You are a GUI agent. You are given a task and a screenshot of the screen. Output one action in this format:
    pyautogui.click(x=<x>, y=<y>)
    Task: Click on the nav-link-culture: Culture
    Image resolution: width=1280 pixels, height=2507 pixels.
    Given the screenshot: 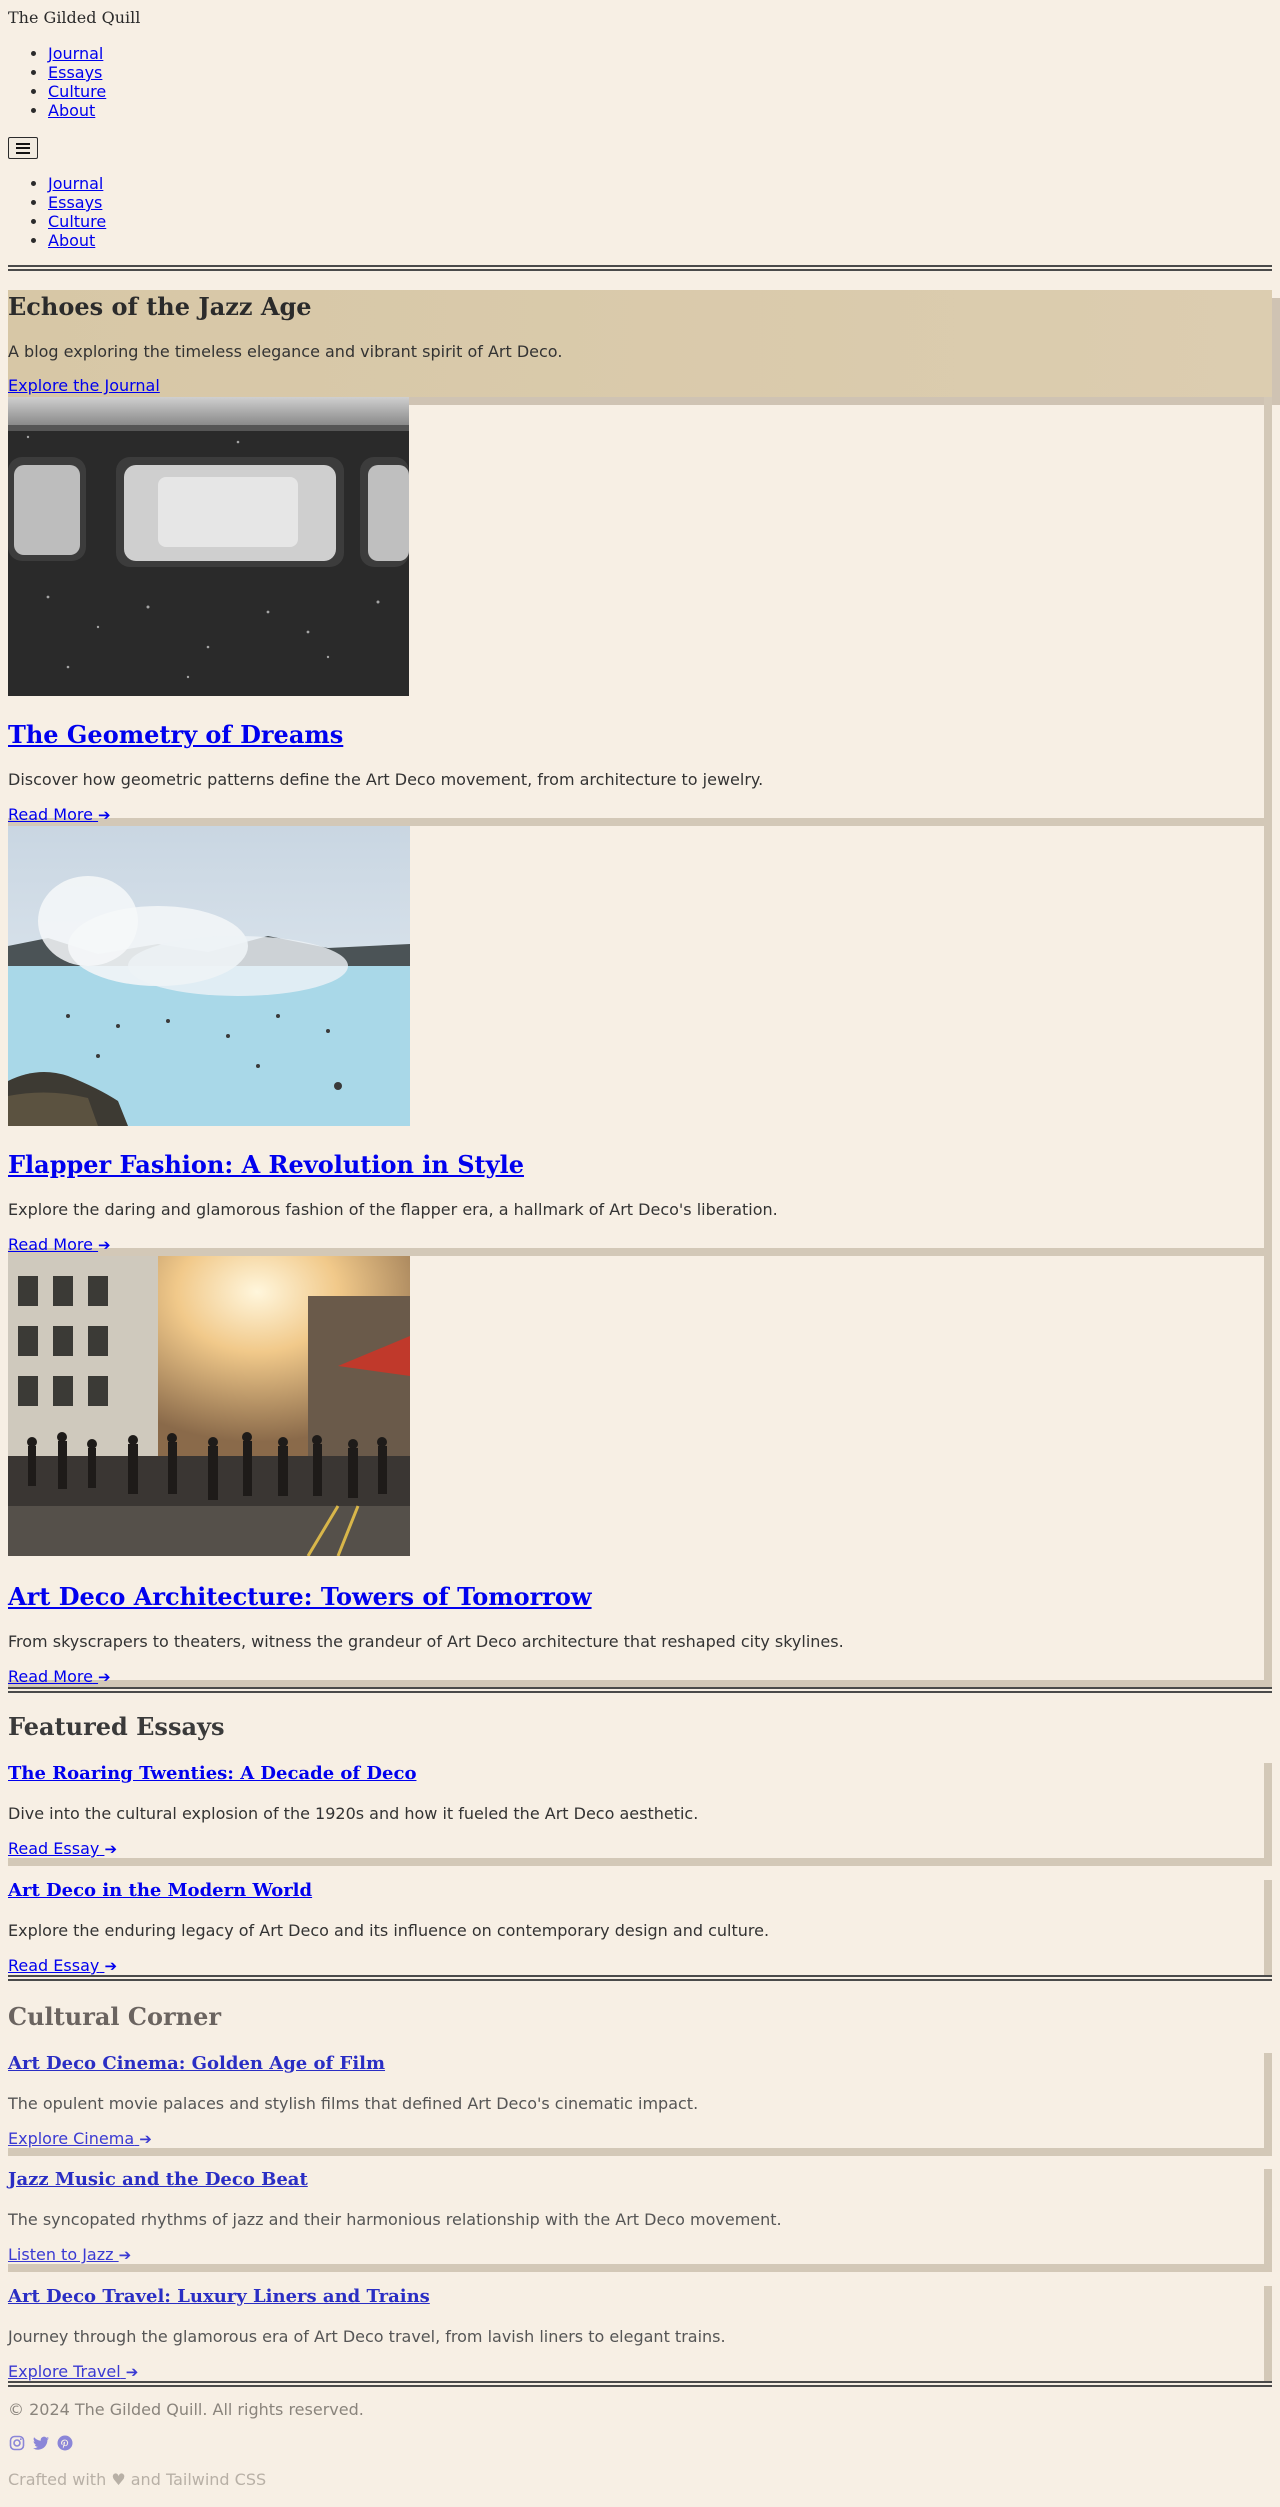 What is the action you would take?
    pyautogui.click(x=77, y=91)
    